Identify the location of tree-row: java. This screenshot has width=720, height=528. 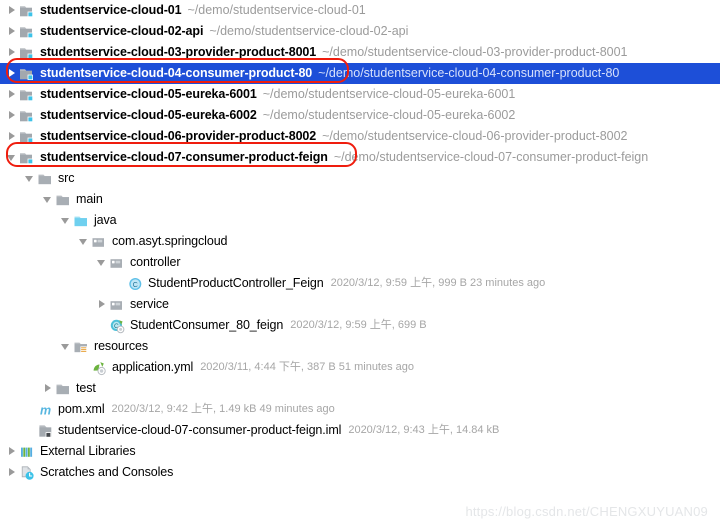
(360, 220).